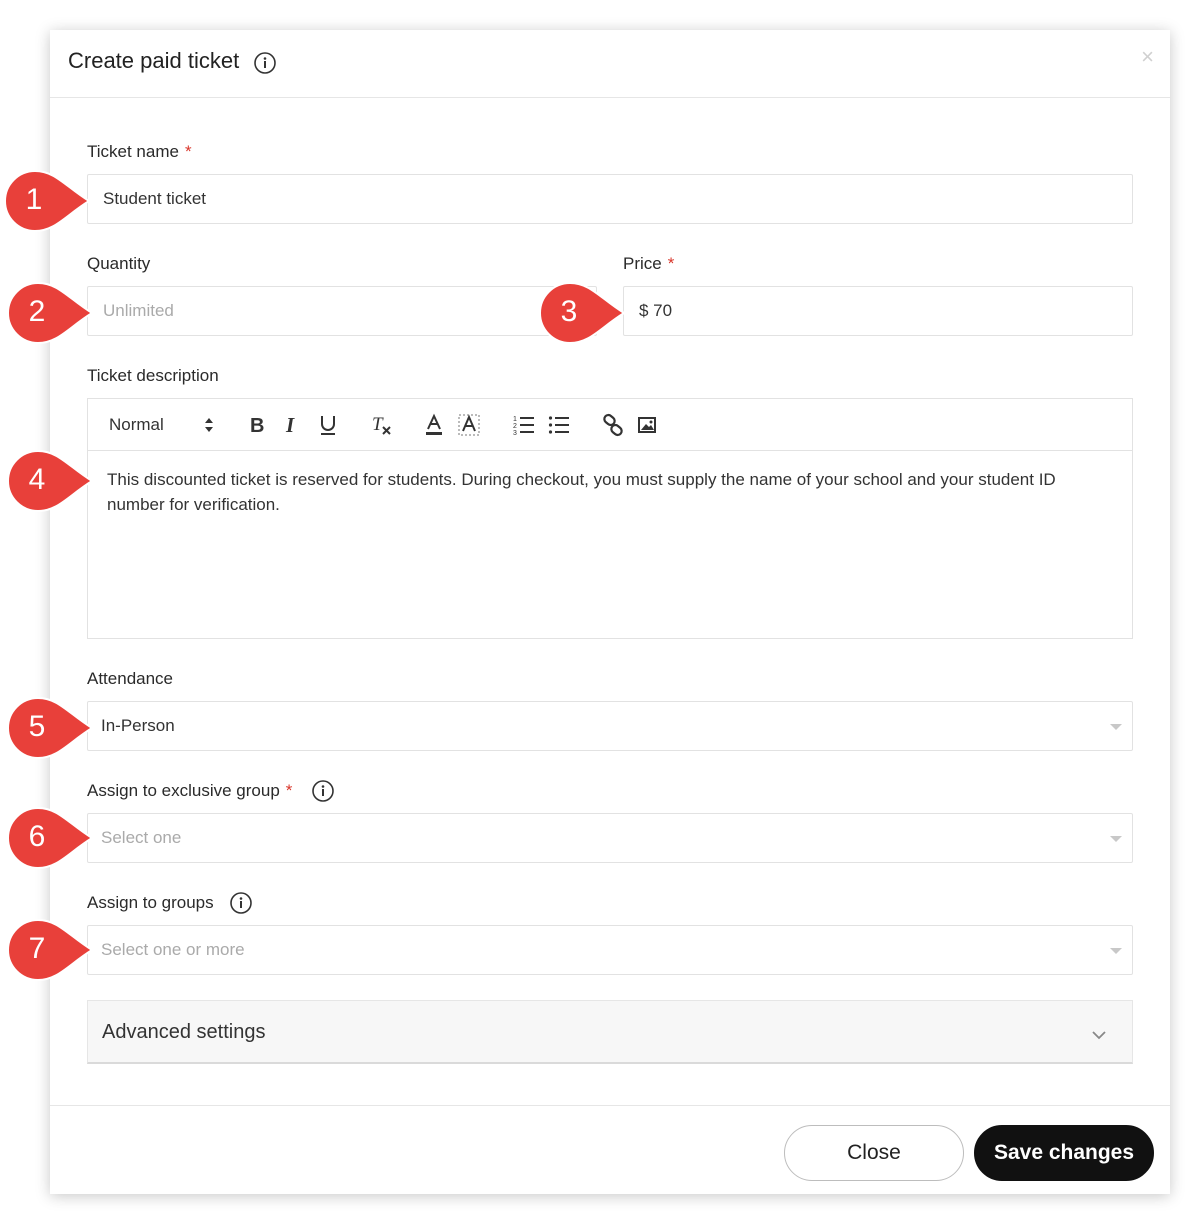 This screenshot has width=1200, height=1224. I want to click on quantity-label: Quantity, so click(119, 263).